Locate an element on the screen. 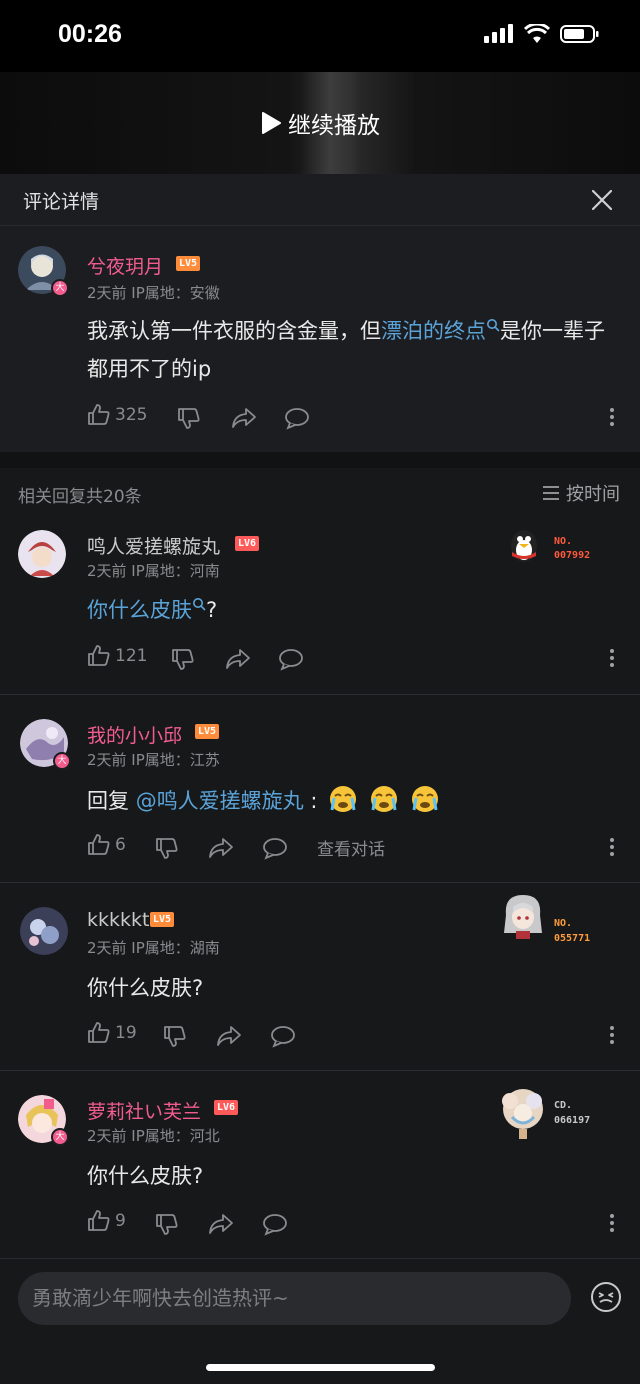 The width and height of the screenshot is (640, 1384). like-button: 6 is located at coordinates (106, 845).